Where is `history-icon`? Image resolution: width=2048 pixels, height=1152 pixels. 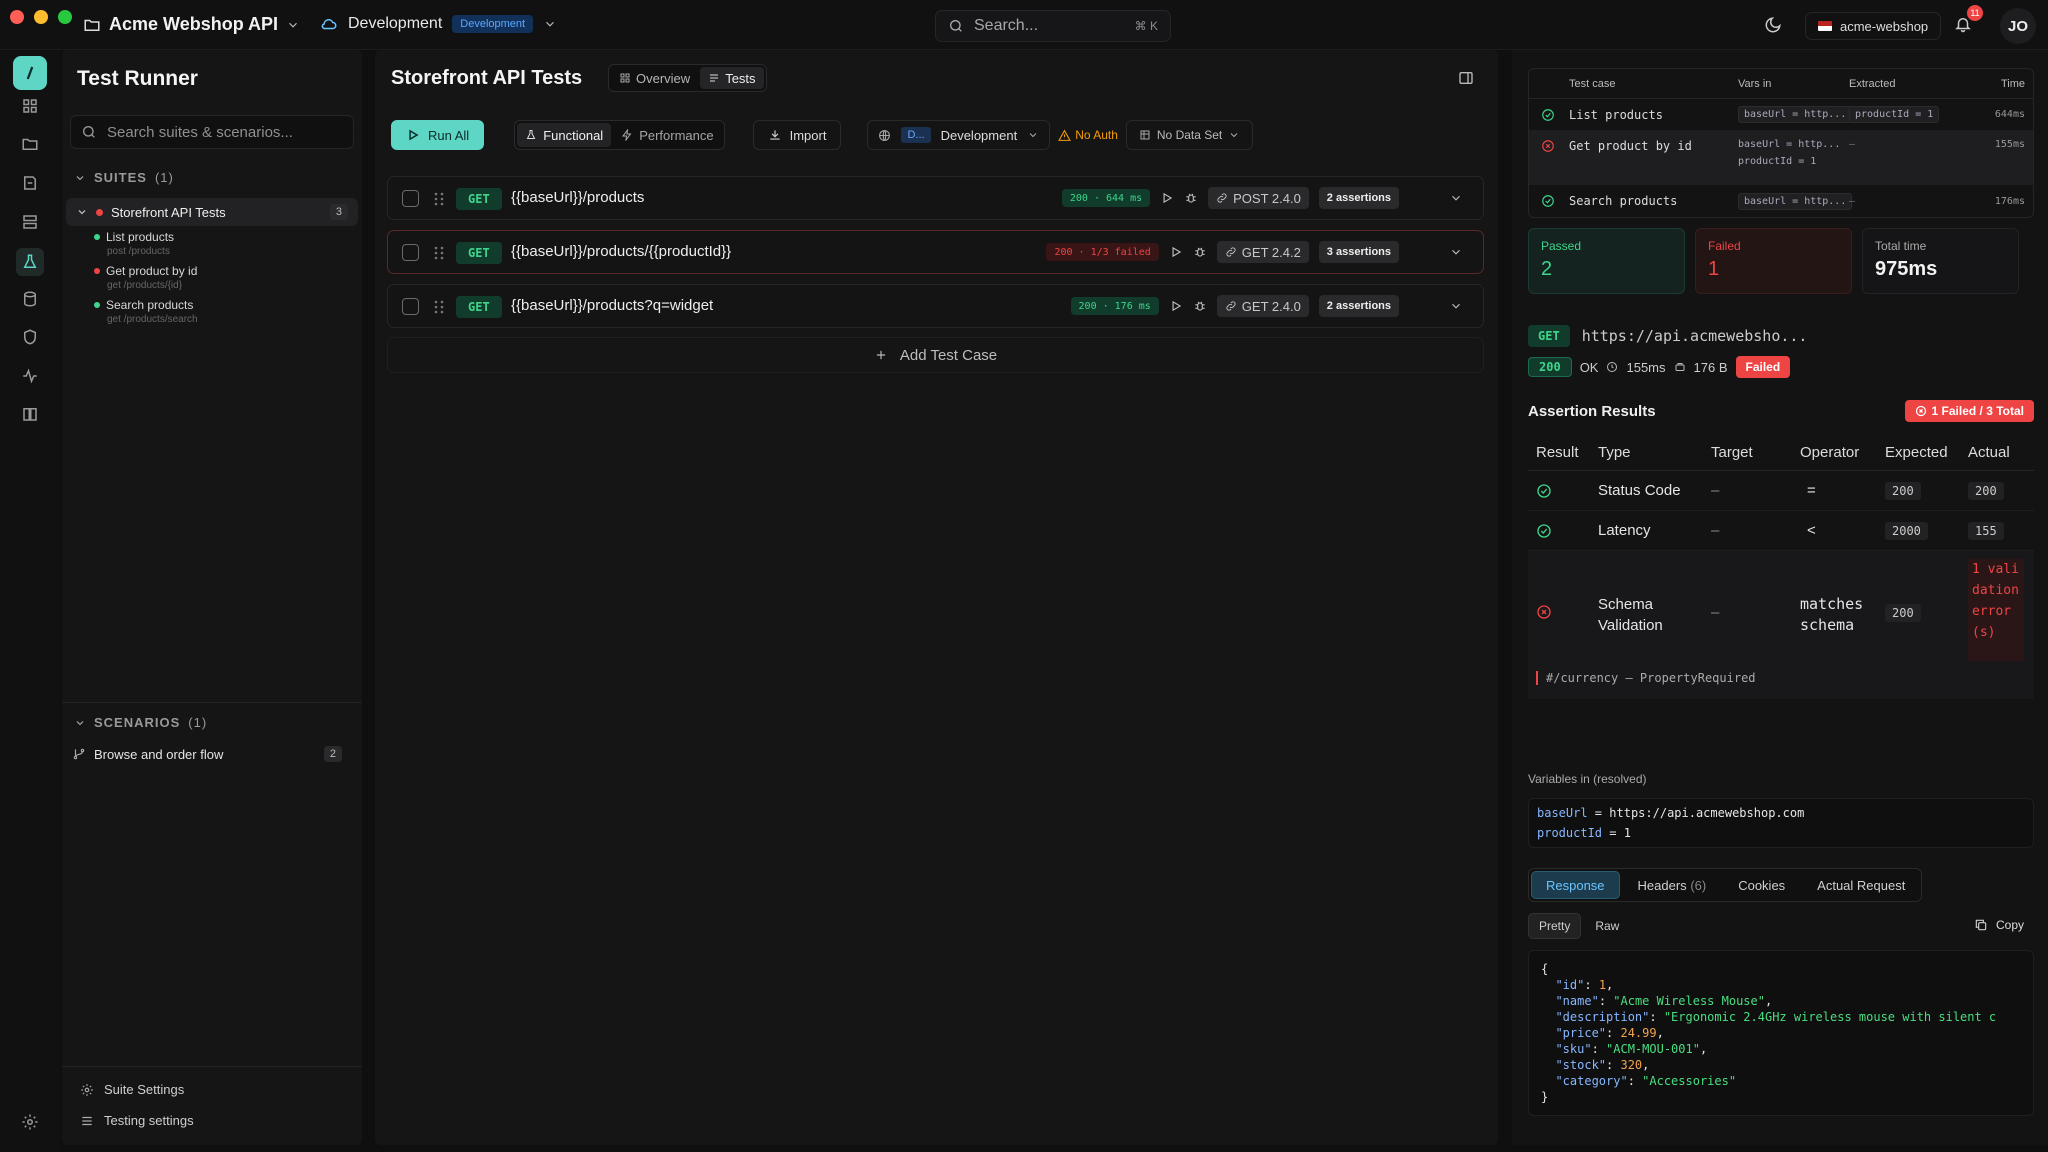 history-icon is located at coordinates (30, 183).